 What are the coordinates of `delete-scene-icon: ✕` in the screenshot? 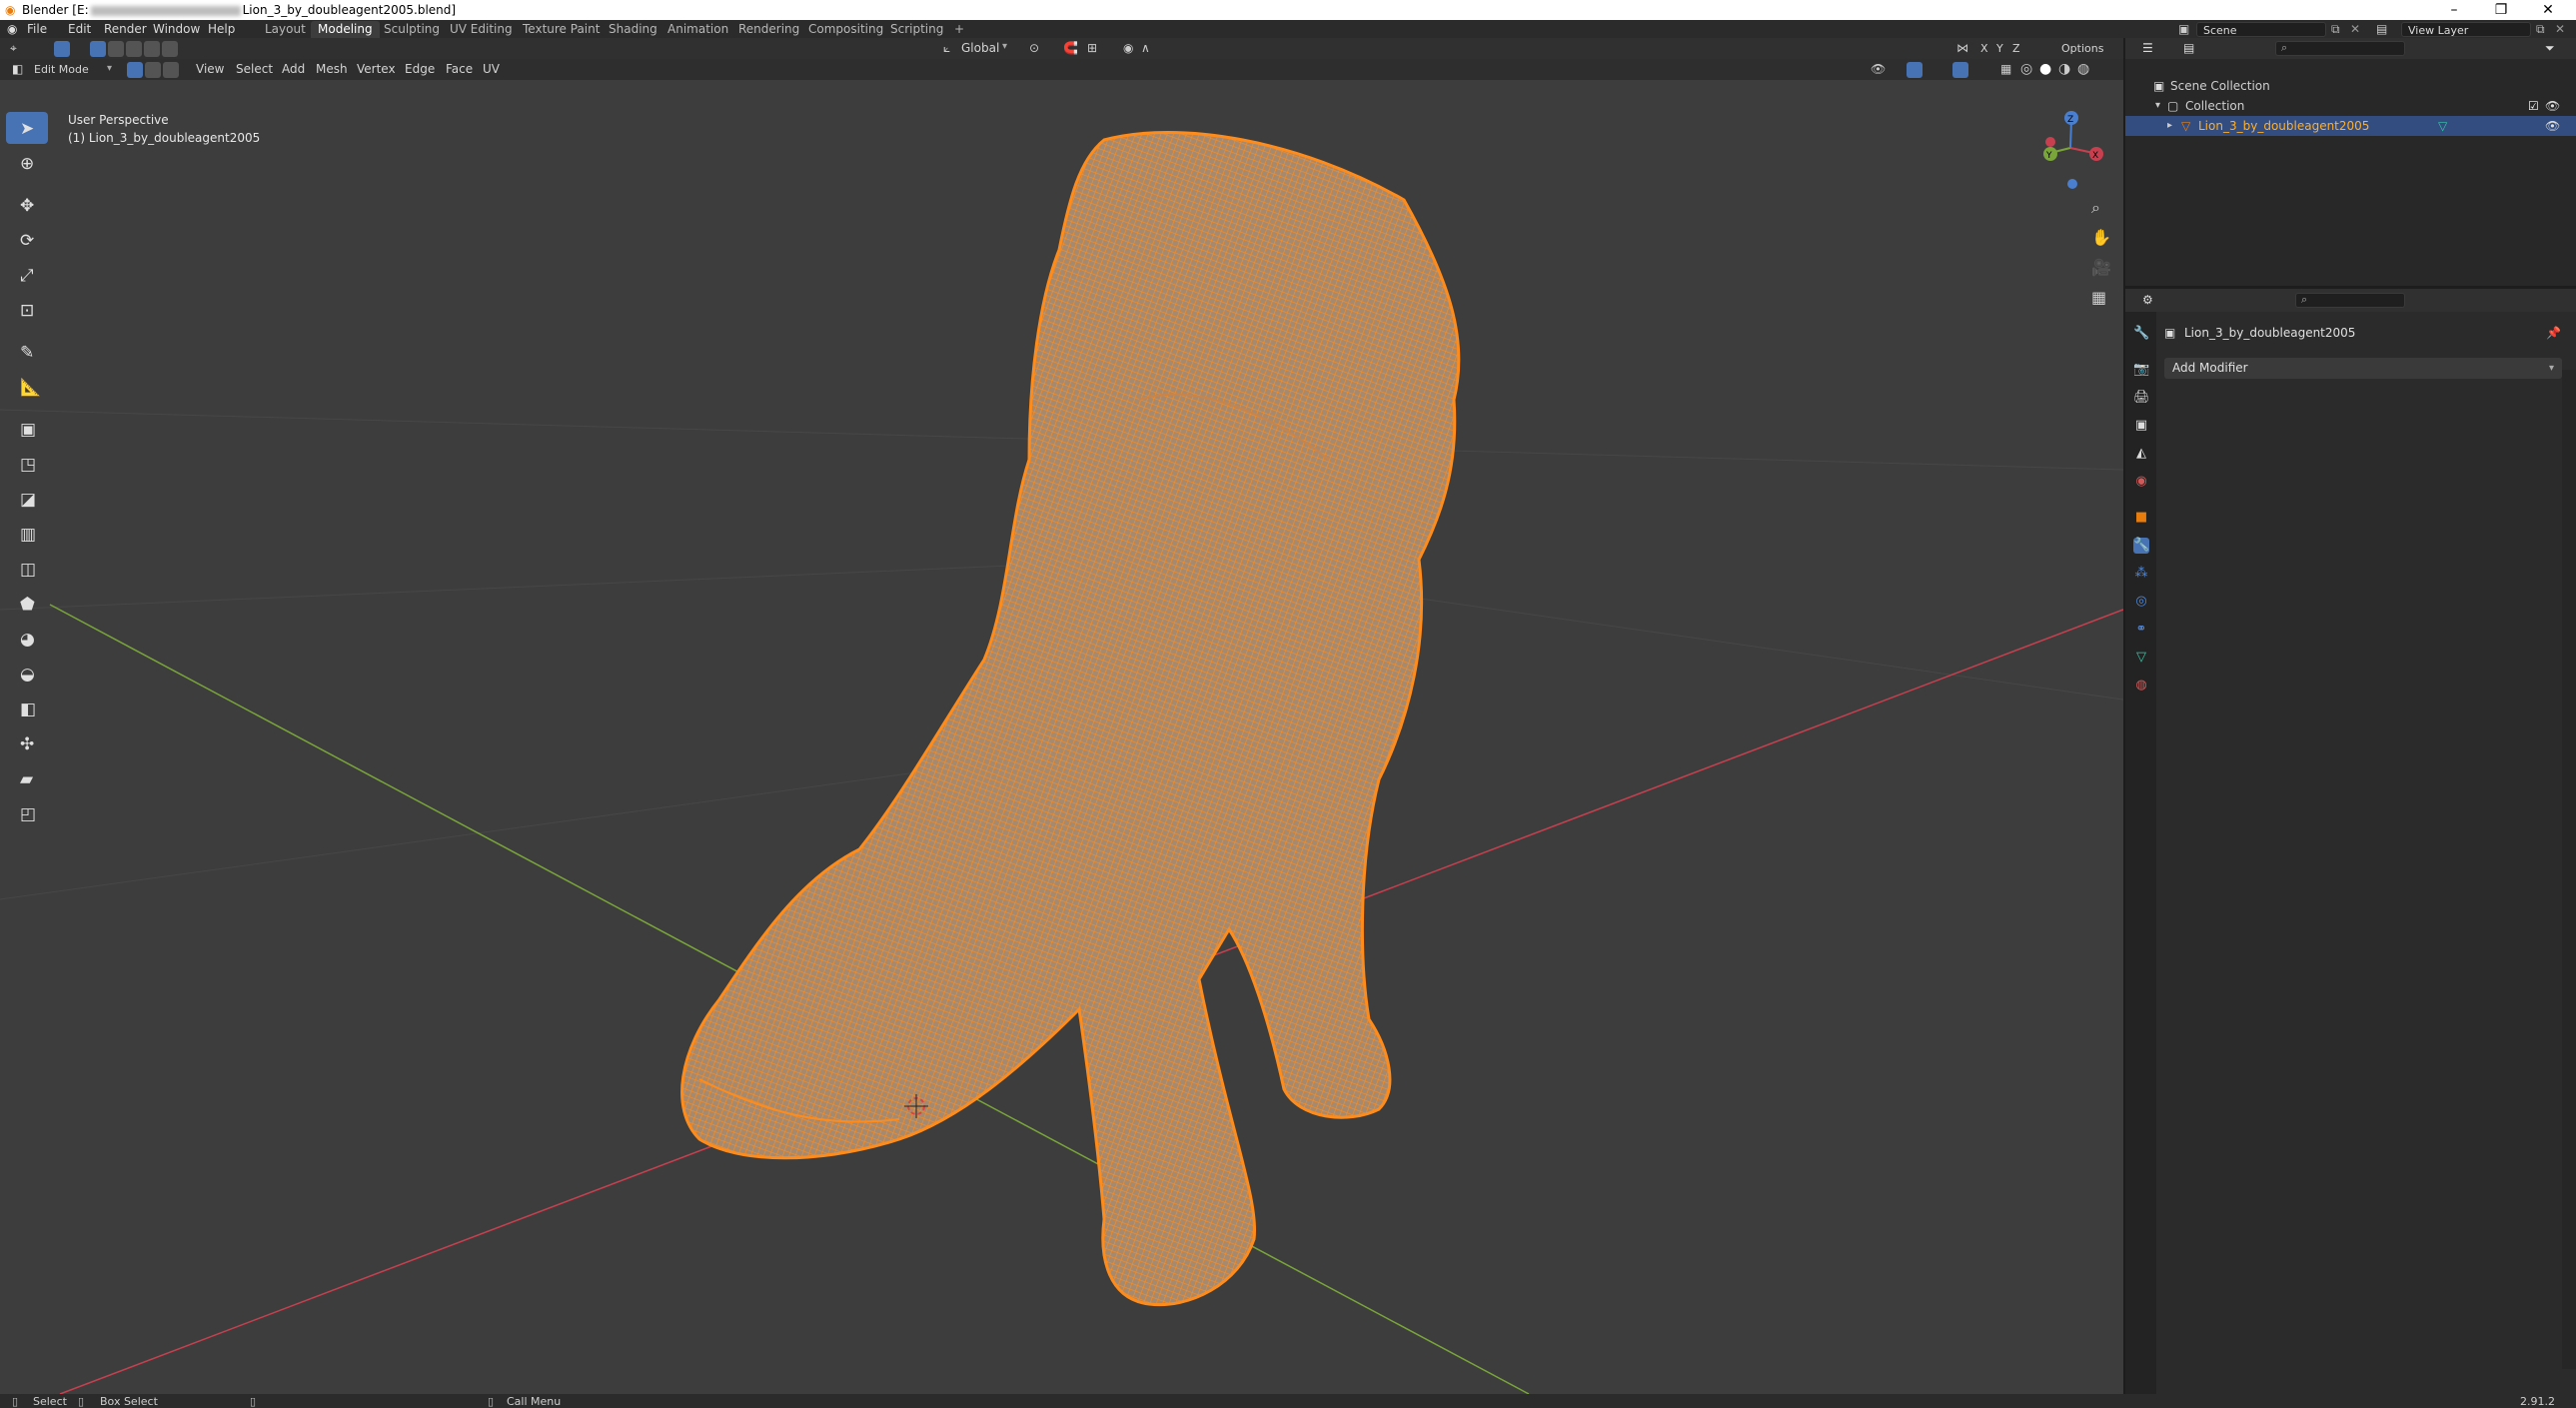 It's located at (2355, 29).